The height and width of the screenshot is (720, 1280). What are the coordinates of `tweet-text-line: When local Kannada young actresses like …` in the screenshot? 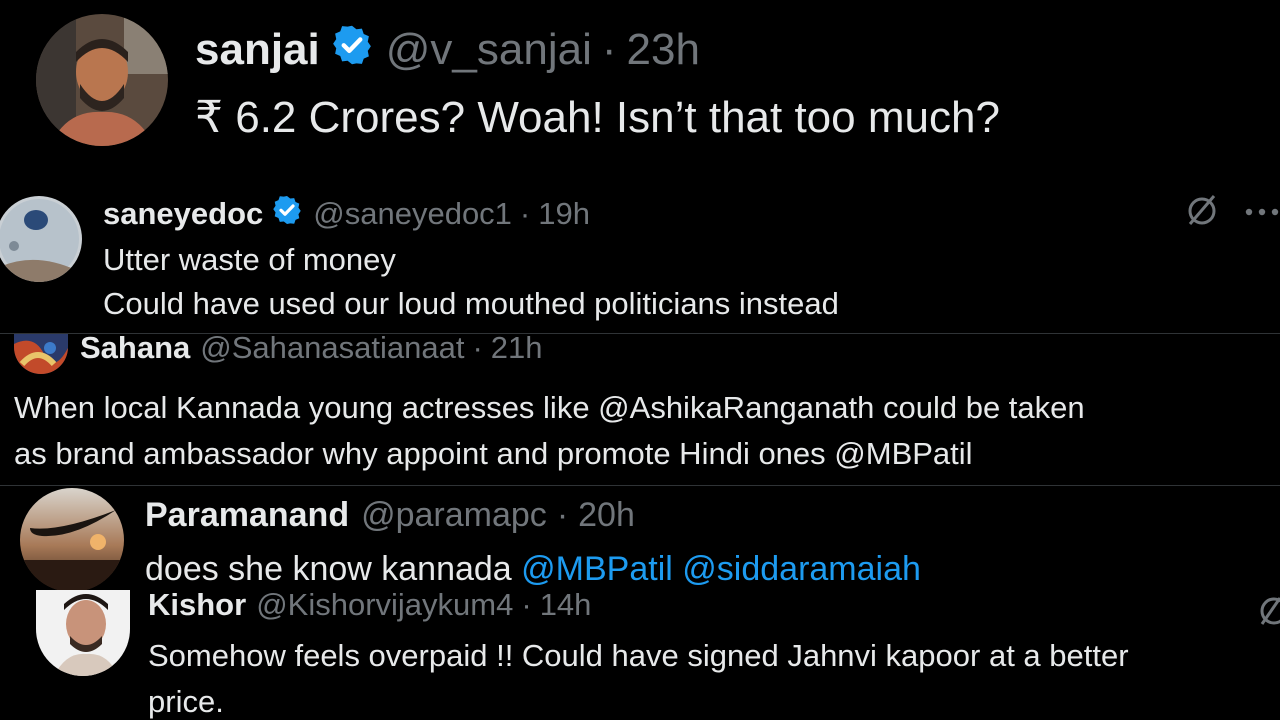 It's located at (549, 407).